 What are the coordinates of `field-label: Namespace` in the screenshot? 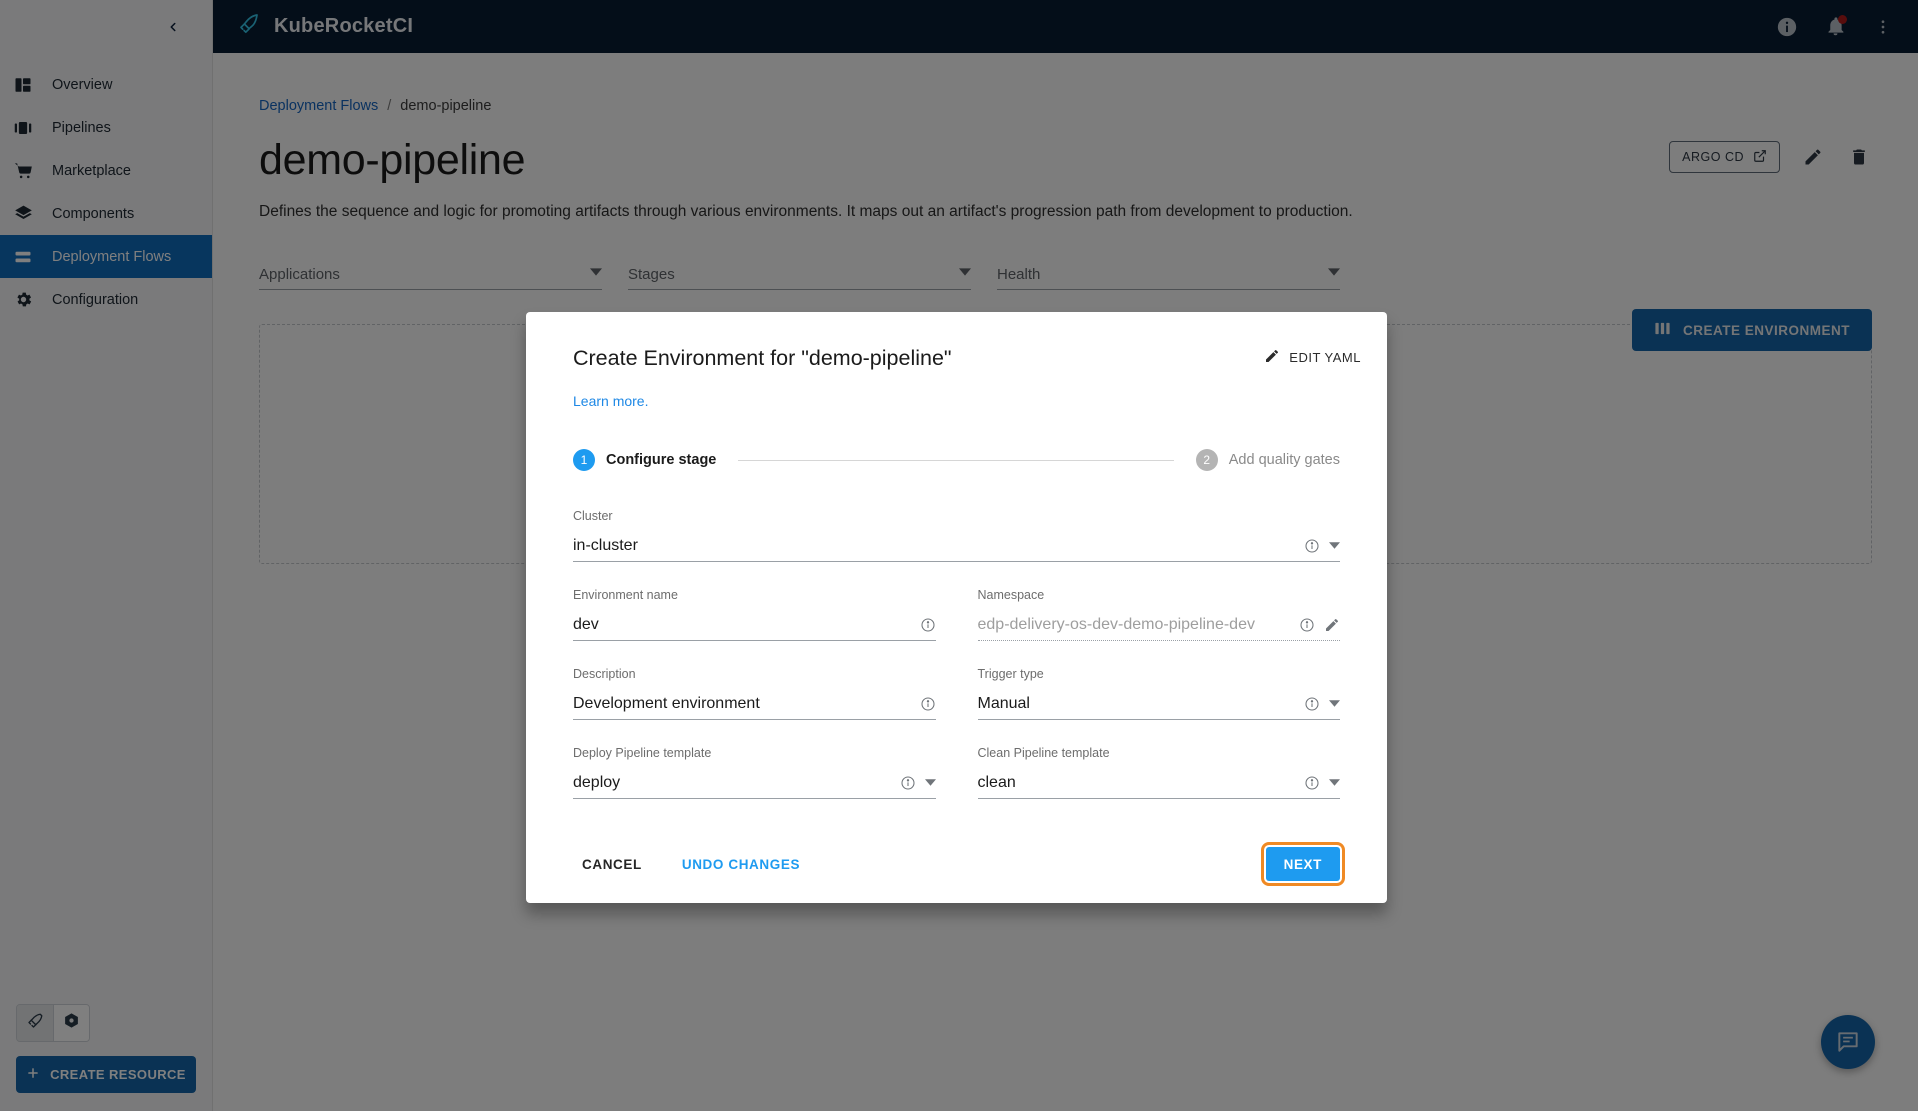 It's located at (1011, 595).